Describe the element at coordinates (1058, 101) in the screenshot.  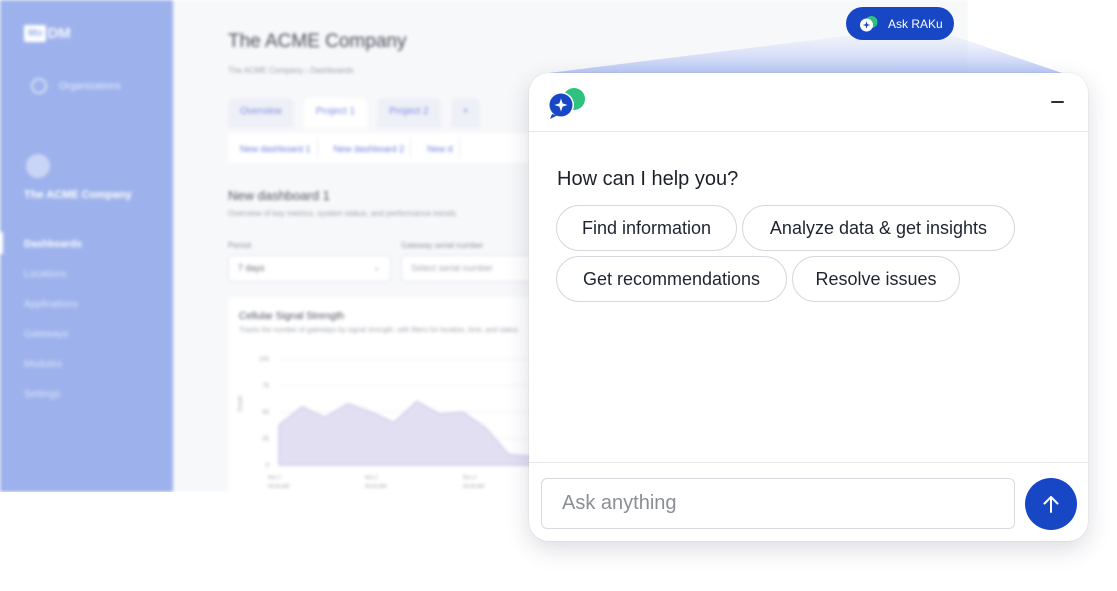
I see `minimize-icon` at that location.